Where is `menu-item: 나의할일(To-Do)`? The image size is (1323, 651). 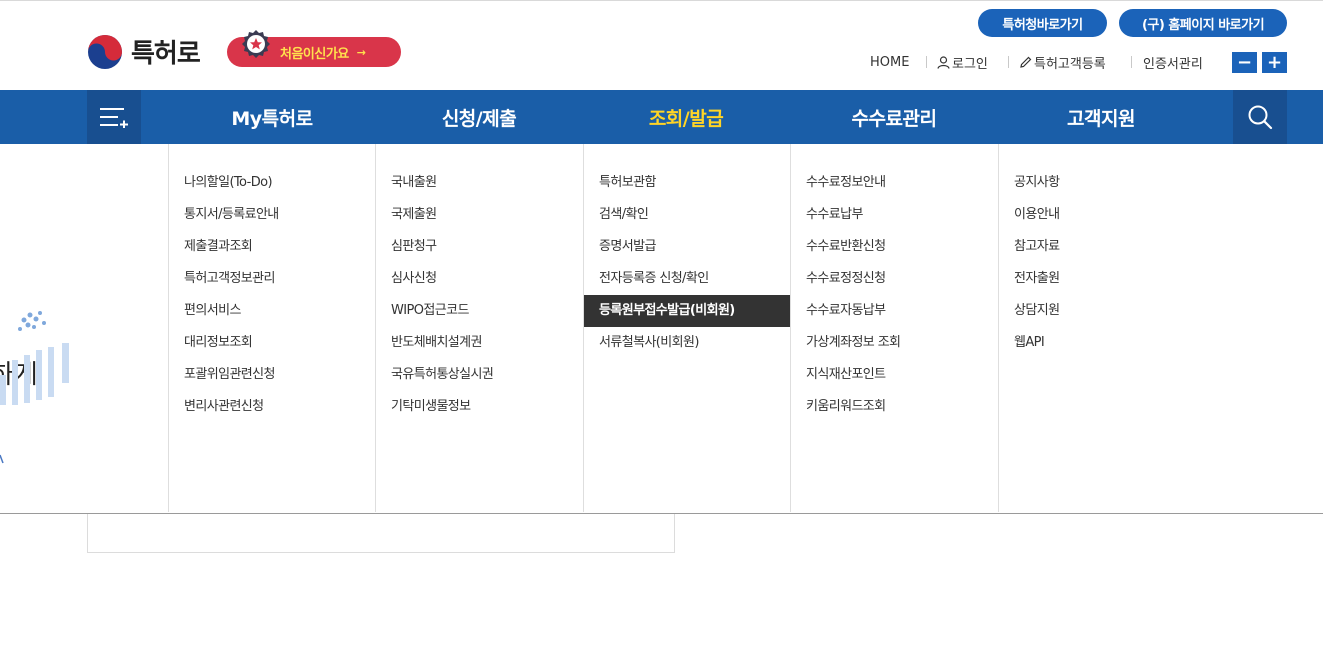 menu-item: 나의할일(To-Do) is located at coordinates (272, 183).